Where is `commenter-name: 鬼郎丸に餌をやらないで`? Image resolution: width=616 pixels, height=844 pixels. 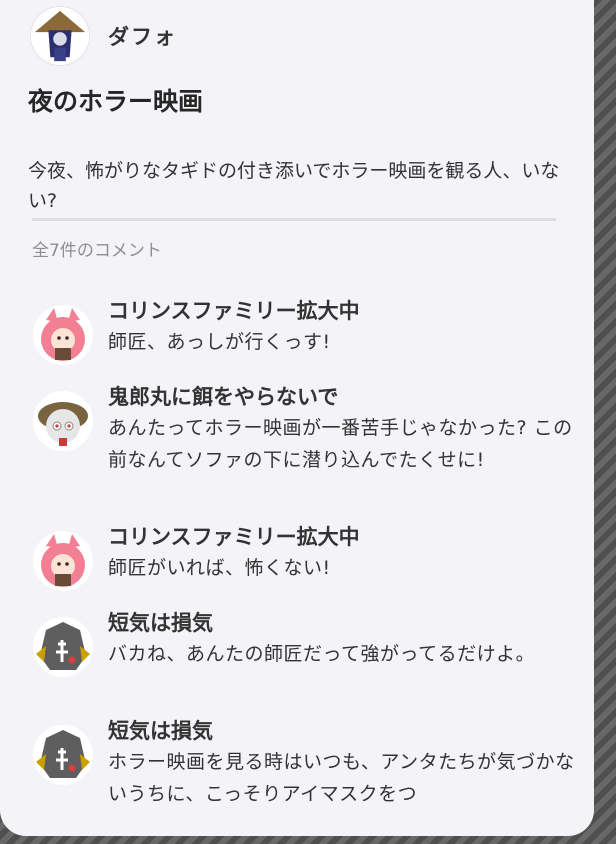
commenter-name: 鬼郎丸に餌をやらないで is located at coordinates (343, 397).